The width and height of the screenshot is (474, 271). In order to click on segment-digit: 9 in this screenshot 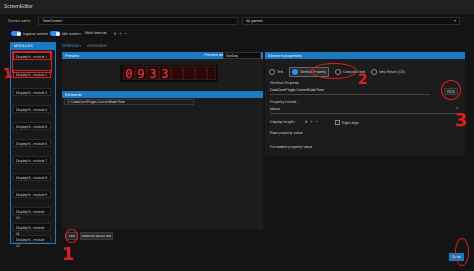, I will do `click(141, 73)`.